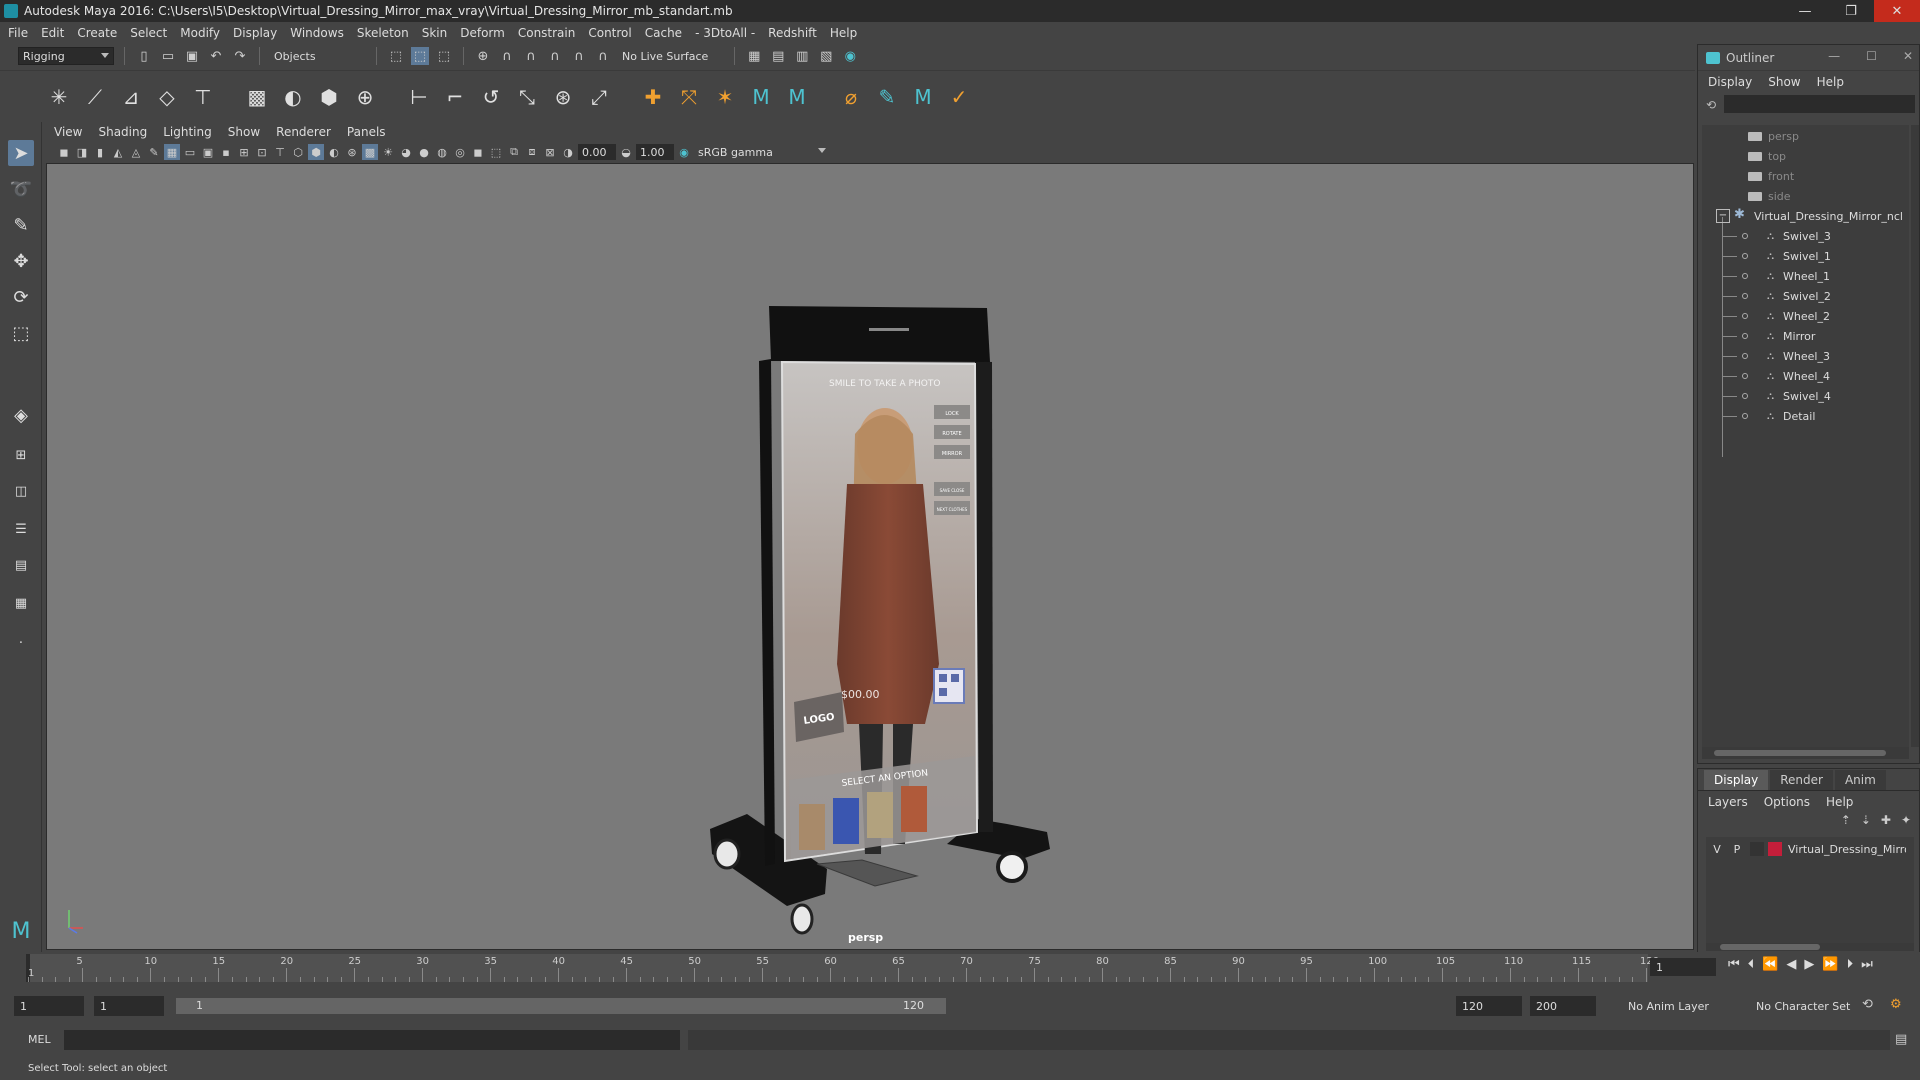 The image size is (1920, 1080). I want to click on graph-layout-icon: ▤, so click(21, 565).